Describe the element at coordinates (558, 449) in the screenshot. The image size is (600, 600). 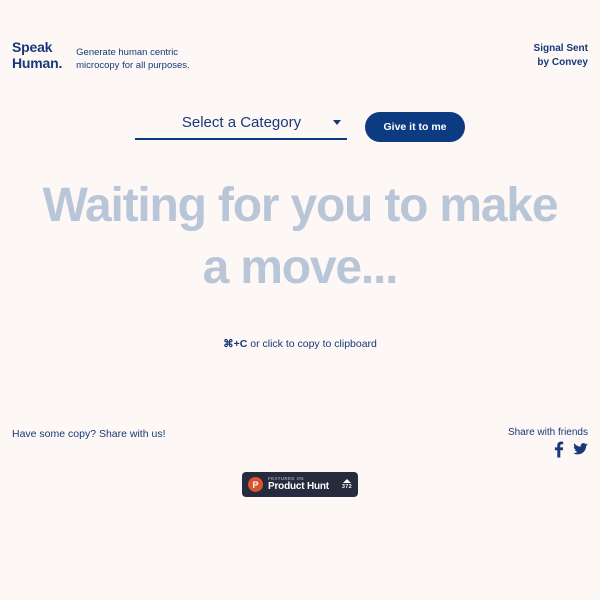
I see `facebook-icon` at that location.